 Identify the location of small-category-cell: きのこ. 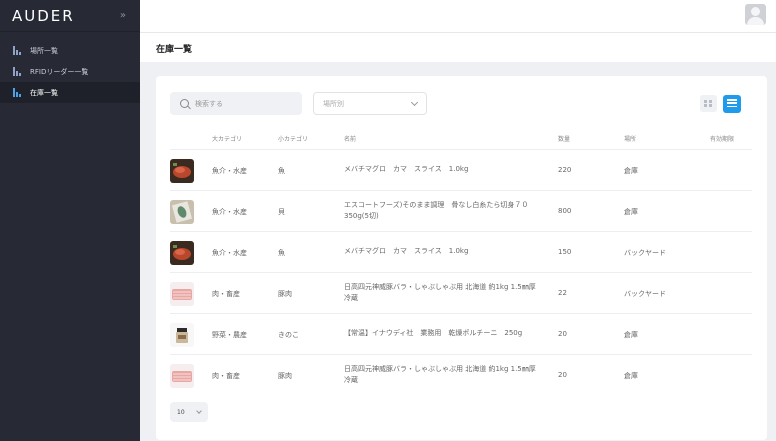
(288, 335).